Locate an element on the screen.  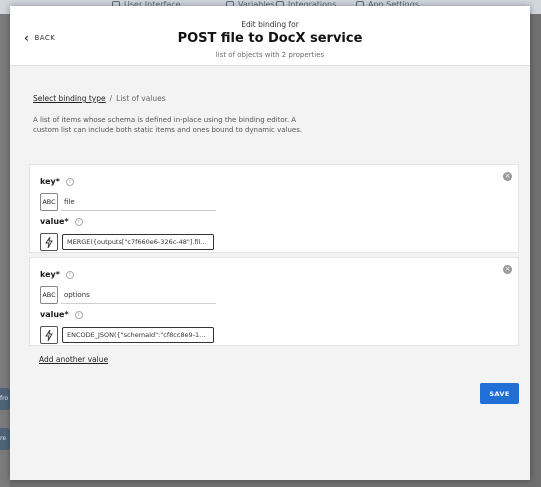
modal-title: POST file to DocX service is located at coordinates (270, 38).